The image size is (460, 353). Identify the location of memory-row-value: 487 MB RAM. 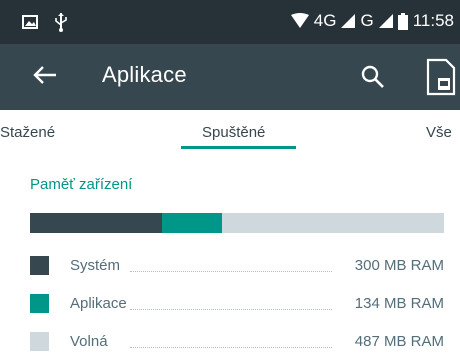
(399, 341).